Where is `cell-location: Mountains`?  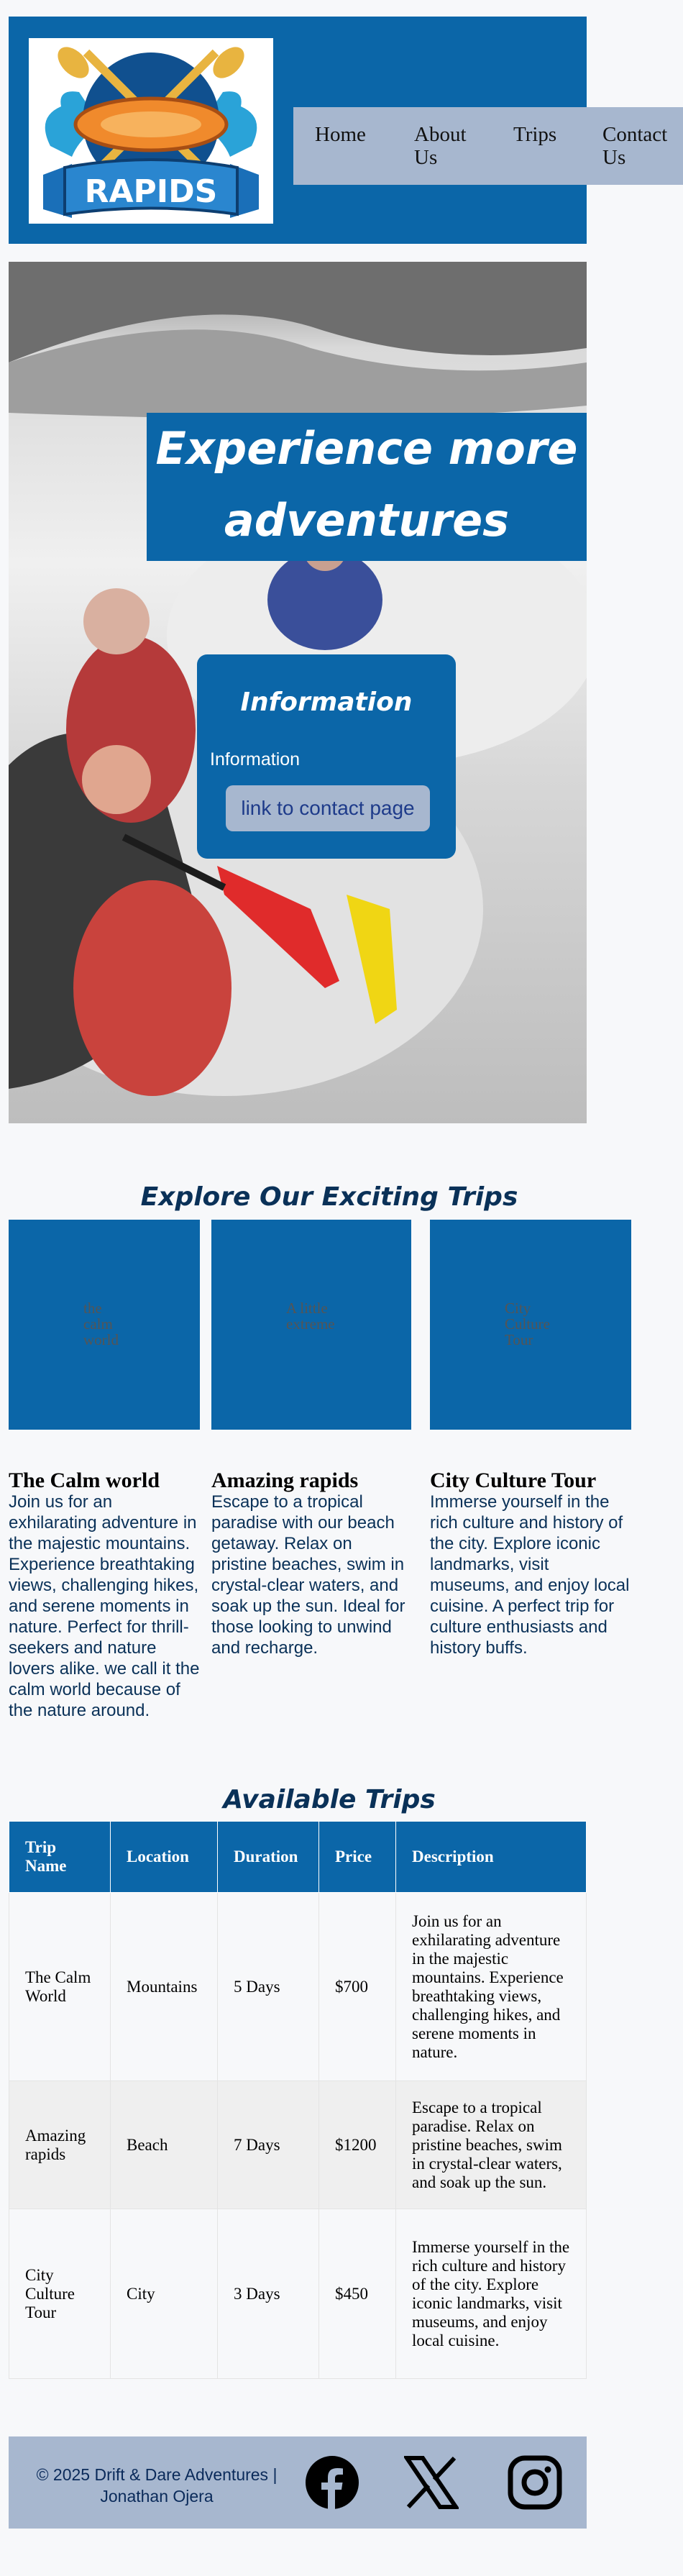
cell-location: Mountains is located at coordinates (164, 1987).